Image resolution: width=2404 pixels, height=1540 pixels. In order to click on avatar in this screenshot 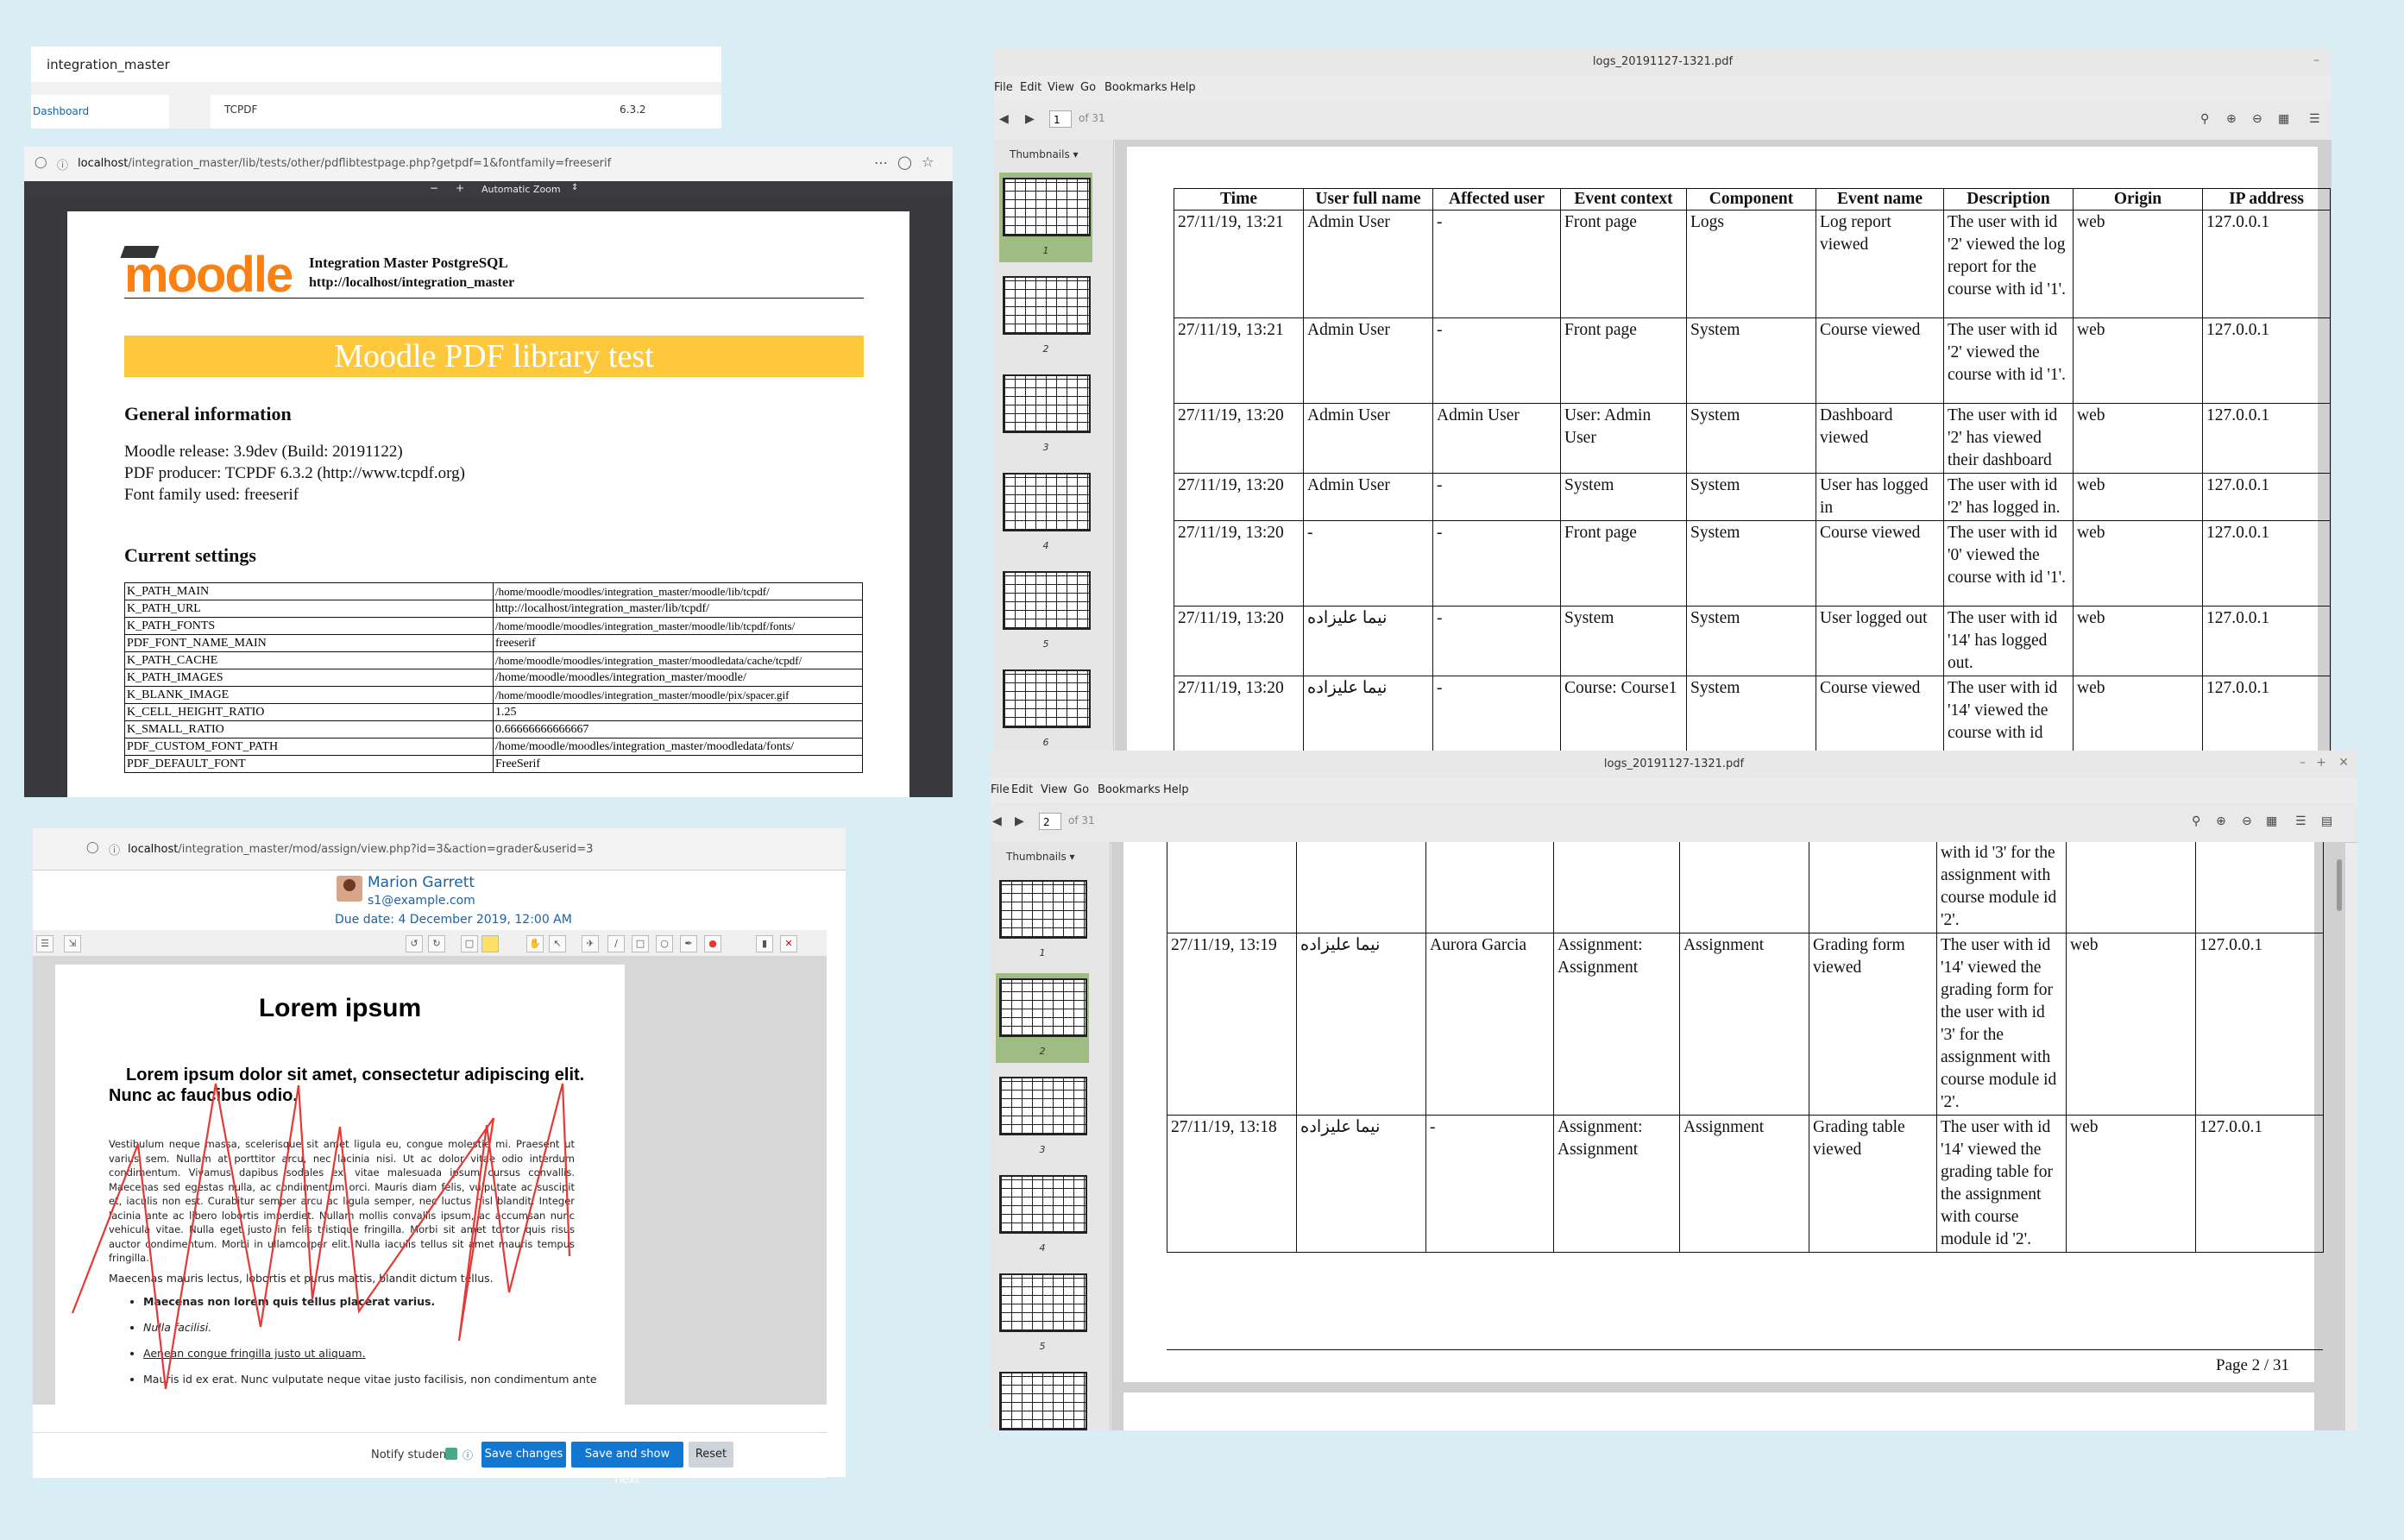, I will do `click(349, 889)`.